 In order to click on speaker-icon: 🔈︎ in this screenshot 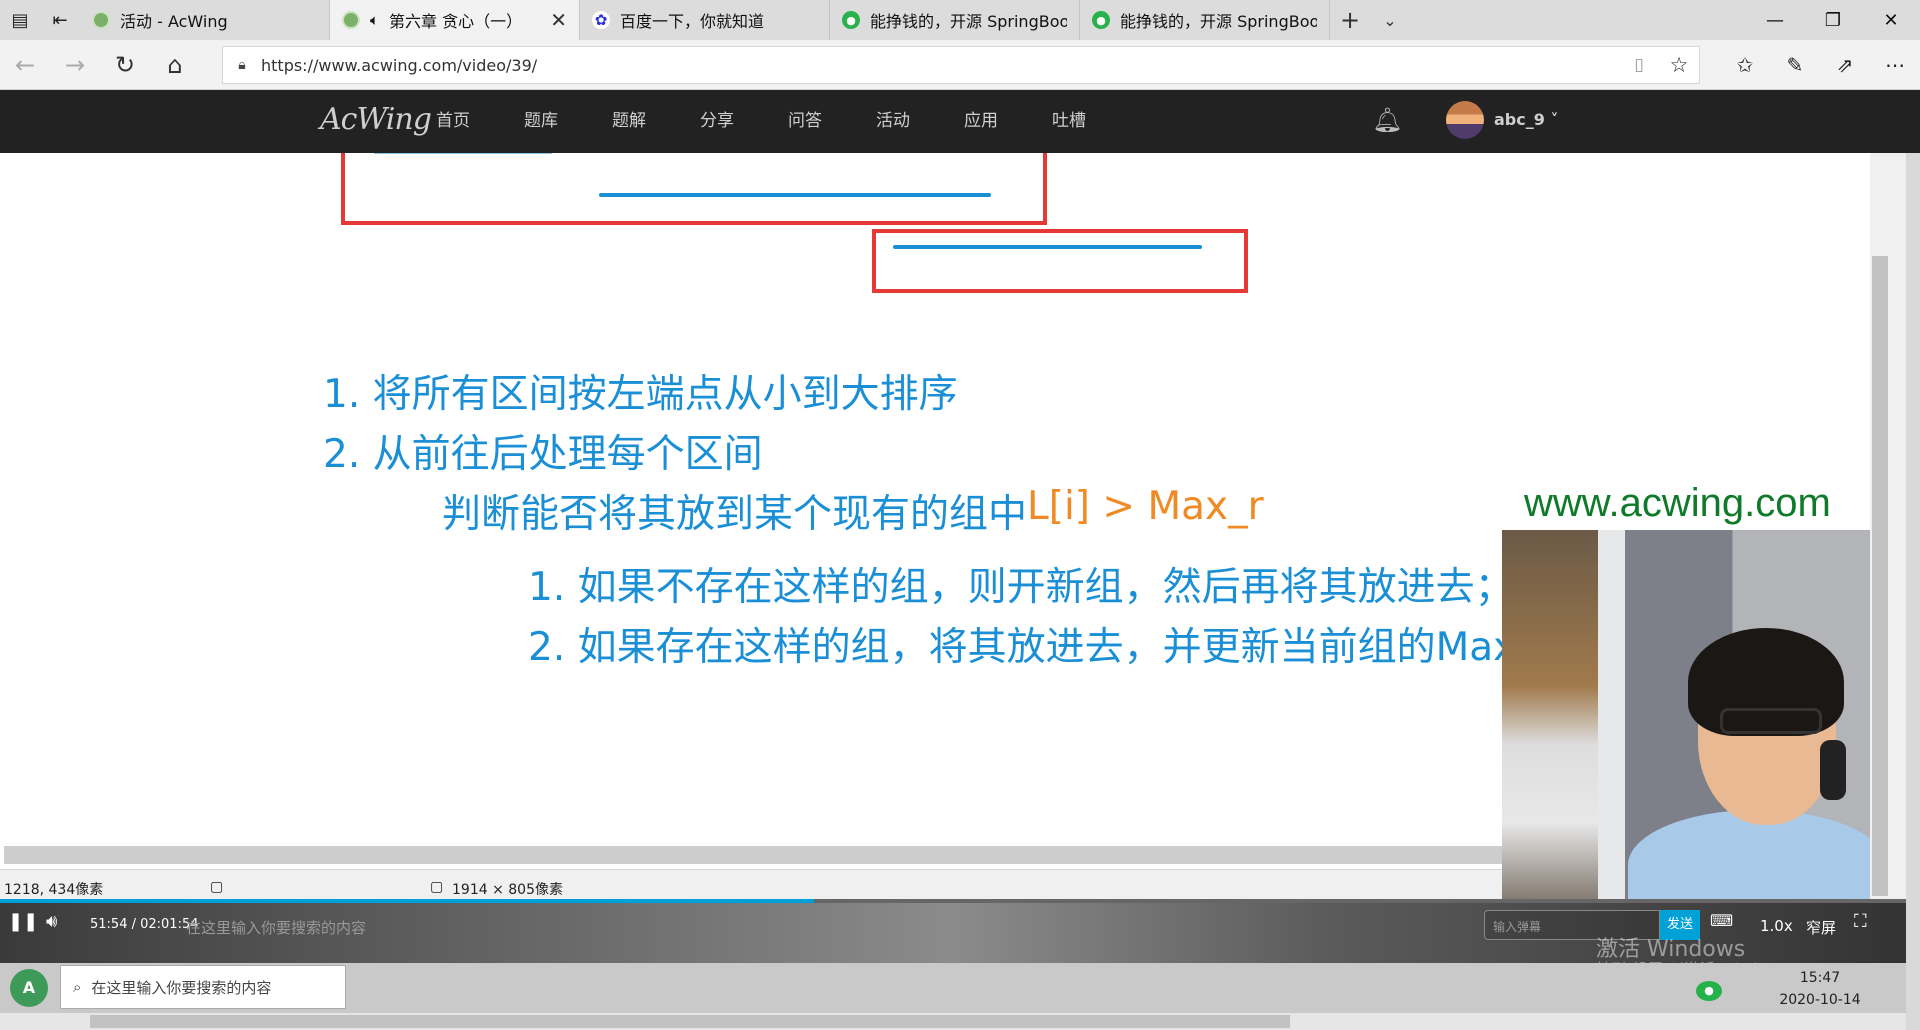, I will do `click(374, 20)`.